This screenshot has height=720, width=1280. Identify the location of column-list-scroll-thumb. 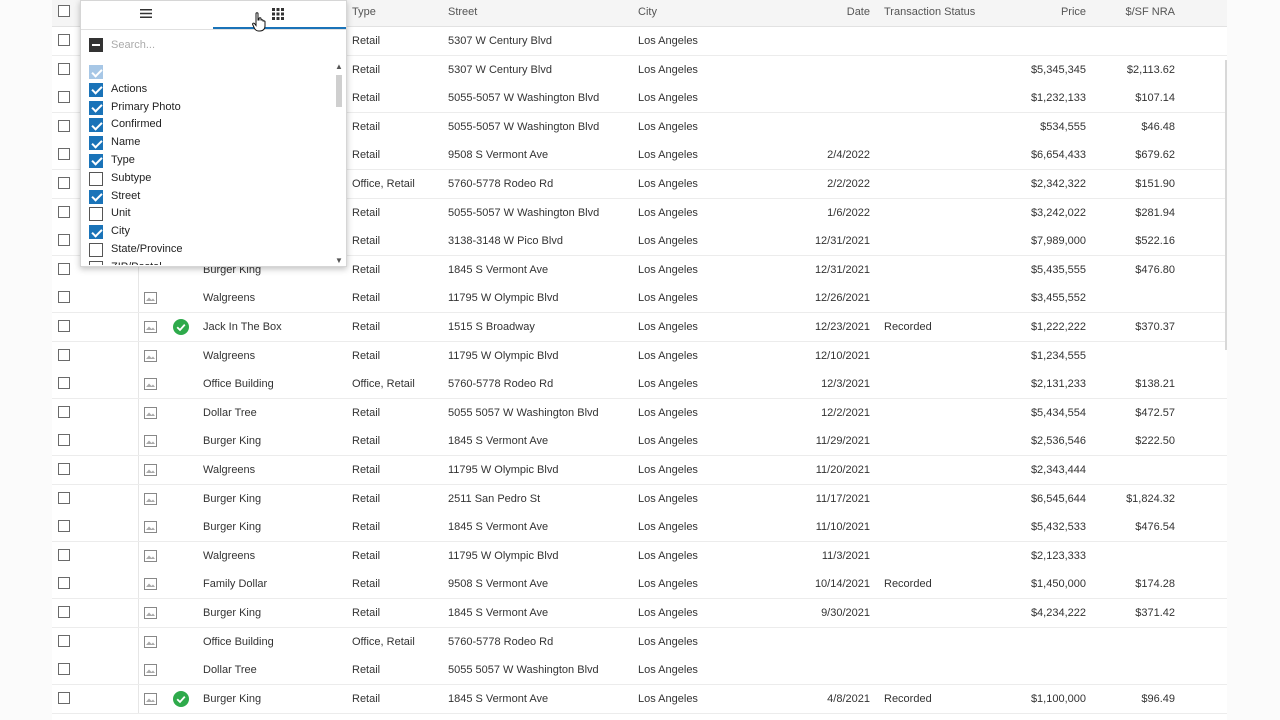
(339, 91).